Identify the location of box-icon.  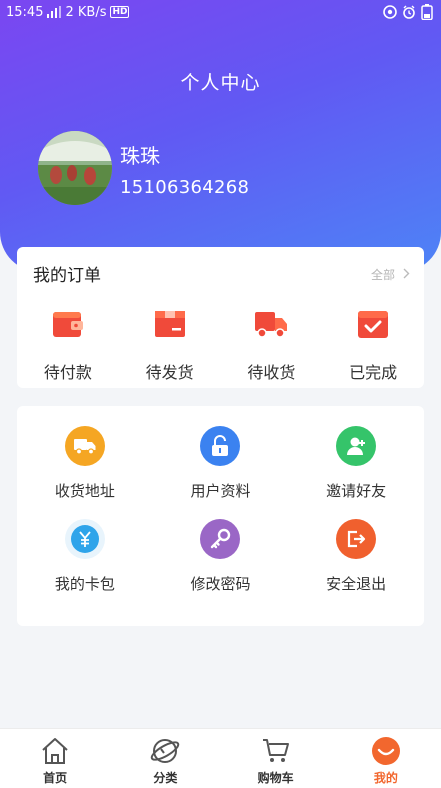
(170, 324).